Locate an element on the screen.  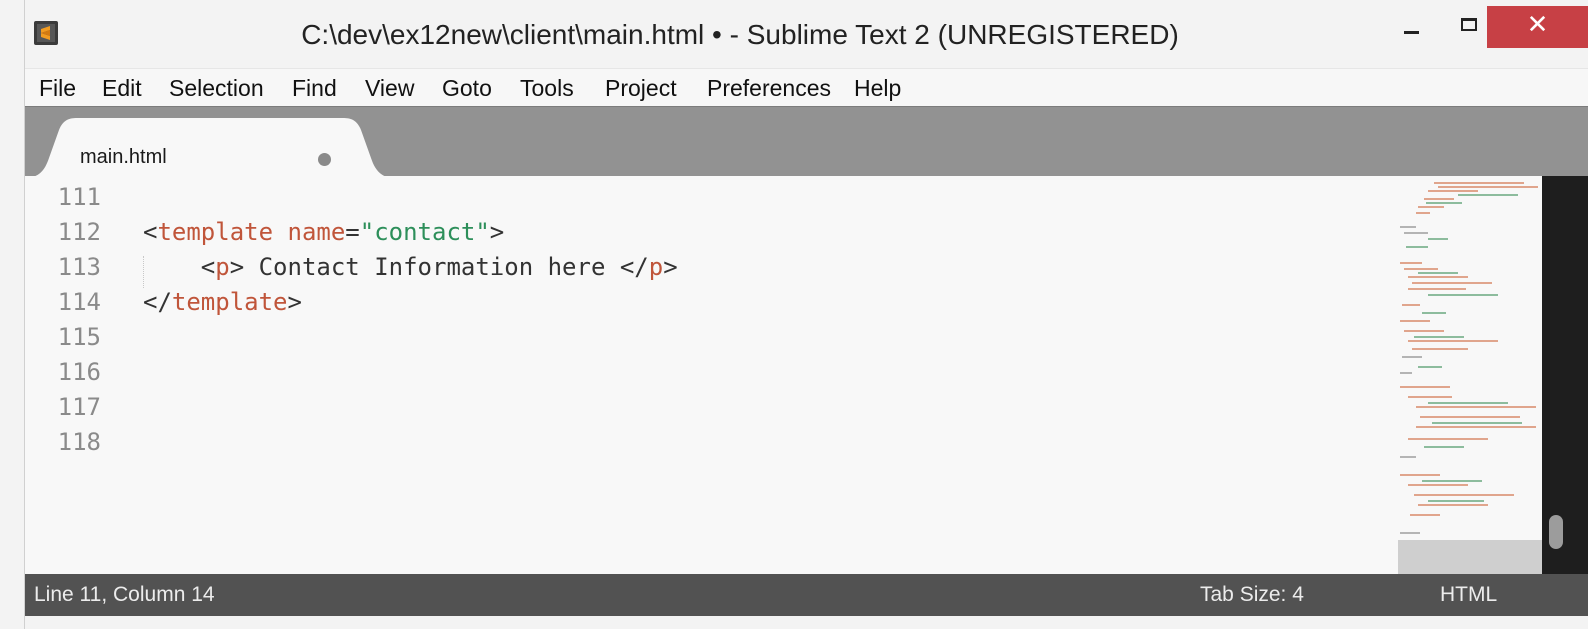
code-line-112: <template name="contact"> is located at coordinates (323, 232).